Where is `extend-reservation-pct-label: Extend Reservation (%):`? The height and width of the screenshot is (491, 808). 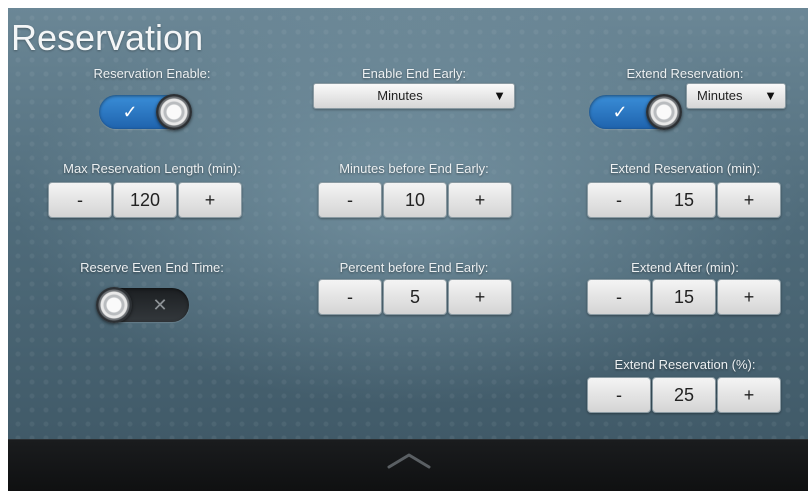
extend-reservation-pct-label: Extend Reservation (%): is located at coordinates (685, 364).